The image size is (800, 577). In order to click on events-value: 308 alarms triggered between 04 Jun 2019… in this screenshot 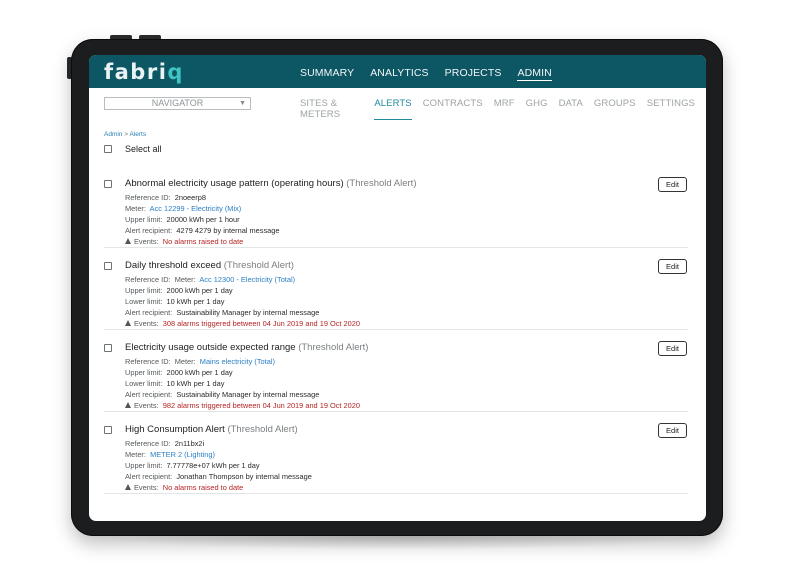, I will do `click(261, 323)`.